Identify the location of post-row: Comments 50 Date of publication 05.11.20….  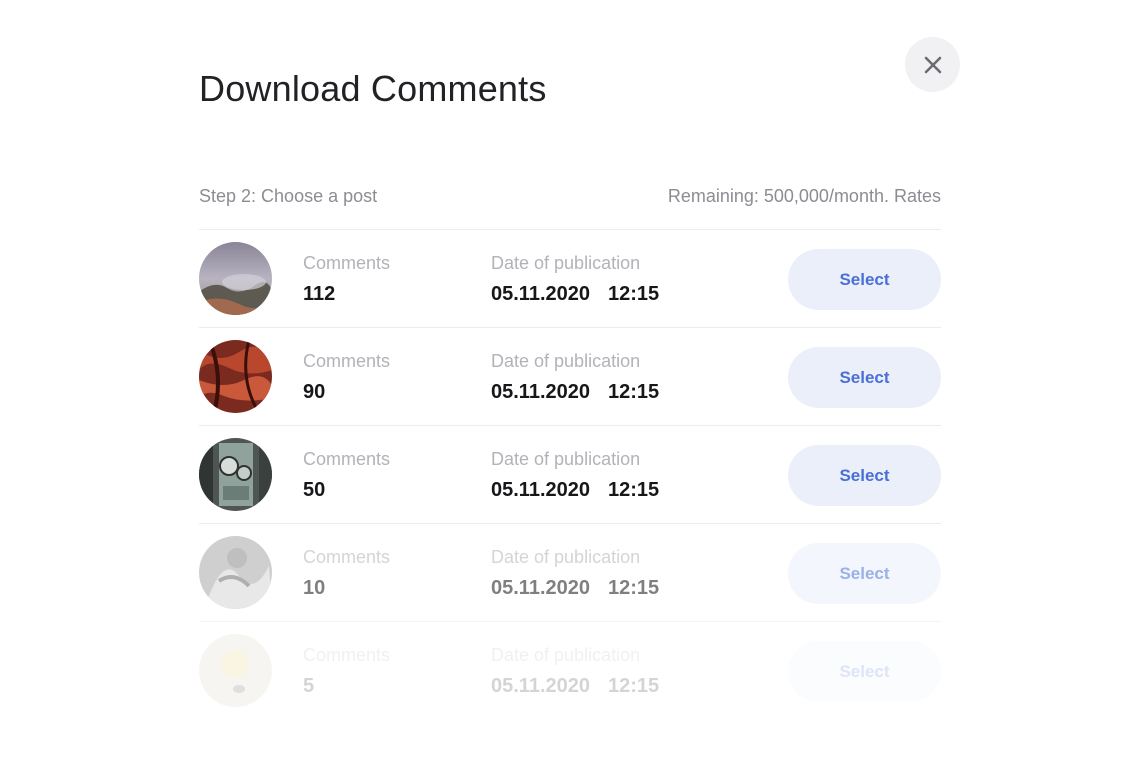
(570, 475).